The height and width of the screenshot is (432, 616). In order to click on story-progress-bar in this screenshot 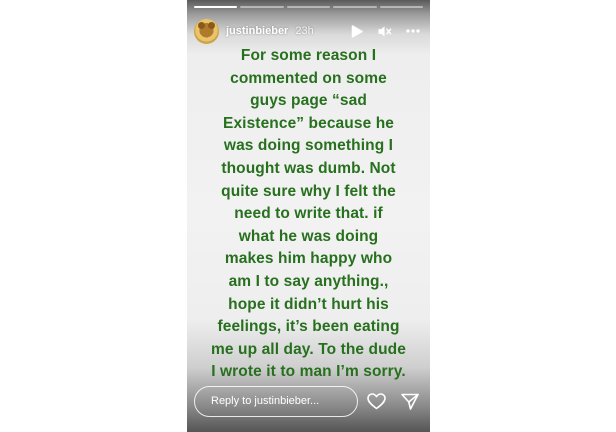, I will do `click(309, 7)`.